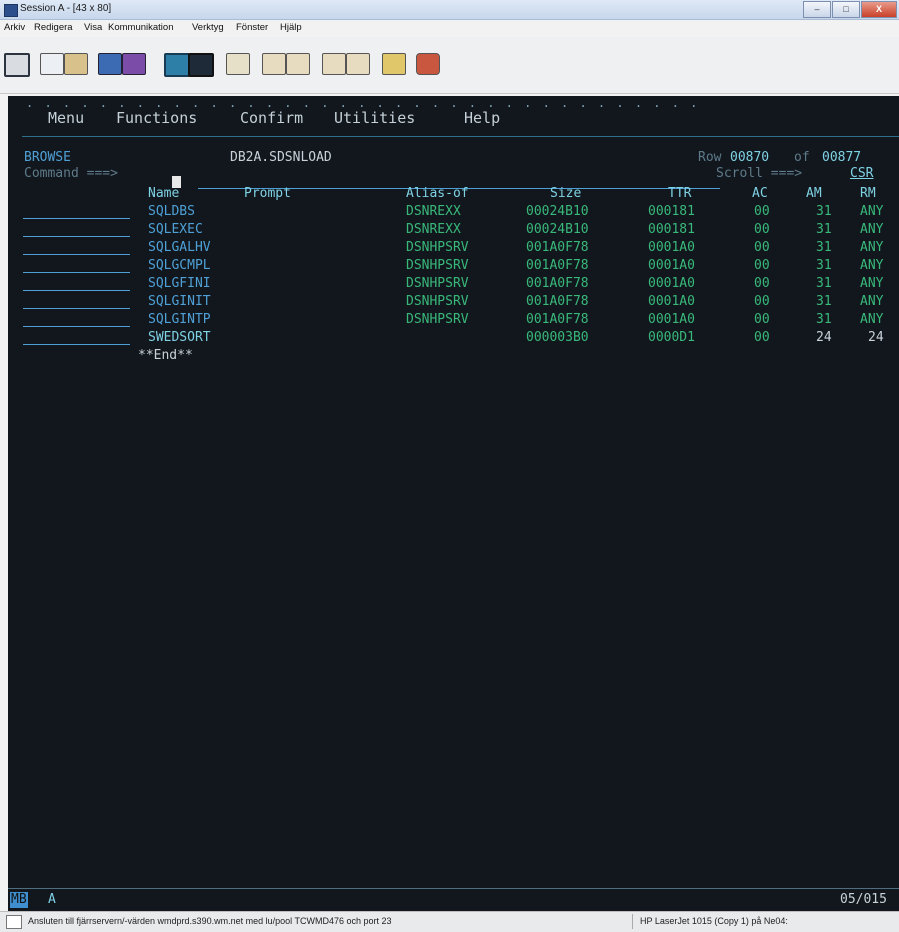  I want to click on menu-redigera: Redigera, so click(53, 27).